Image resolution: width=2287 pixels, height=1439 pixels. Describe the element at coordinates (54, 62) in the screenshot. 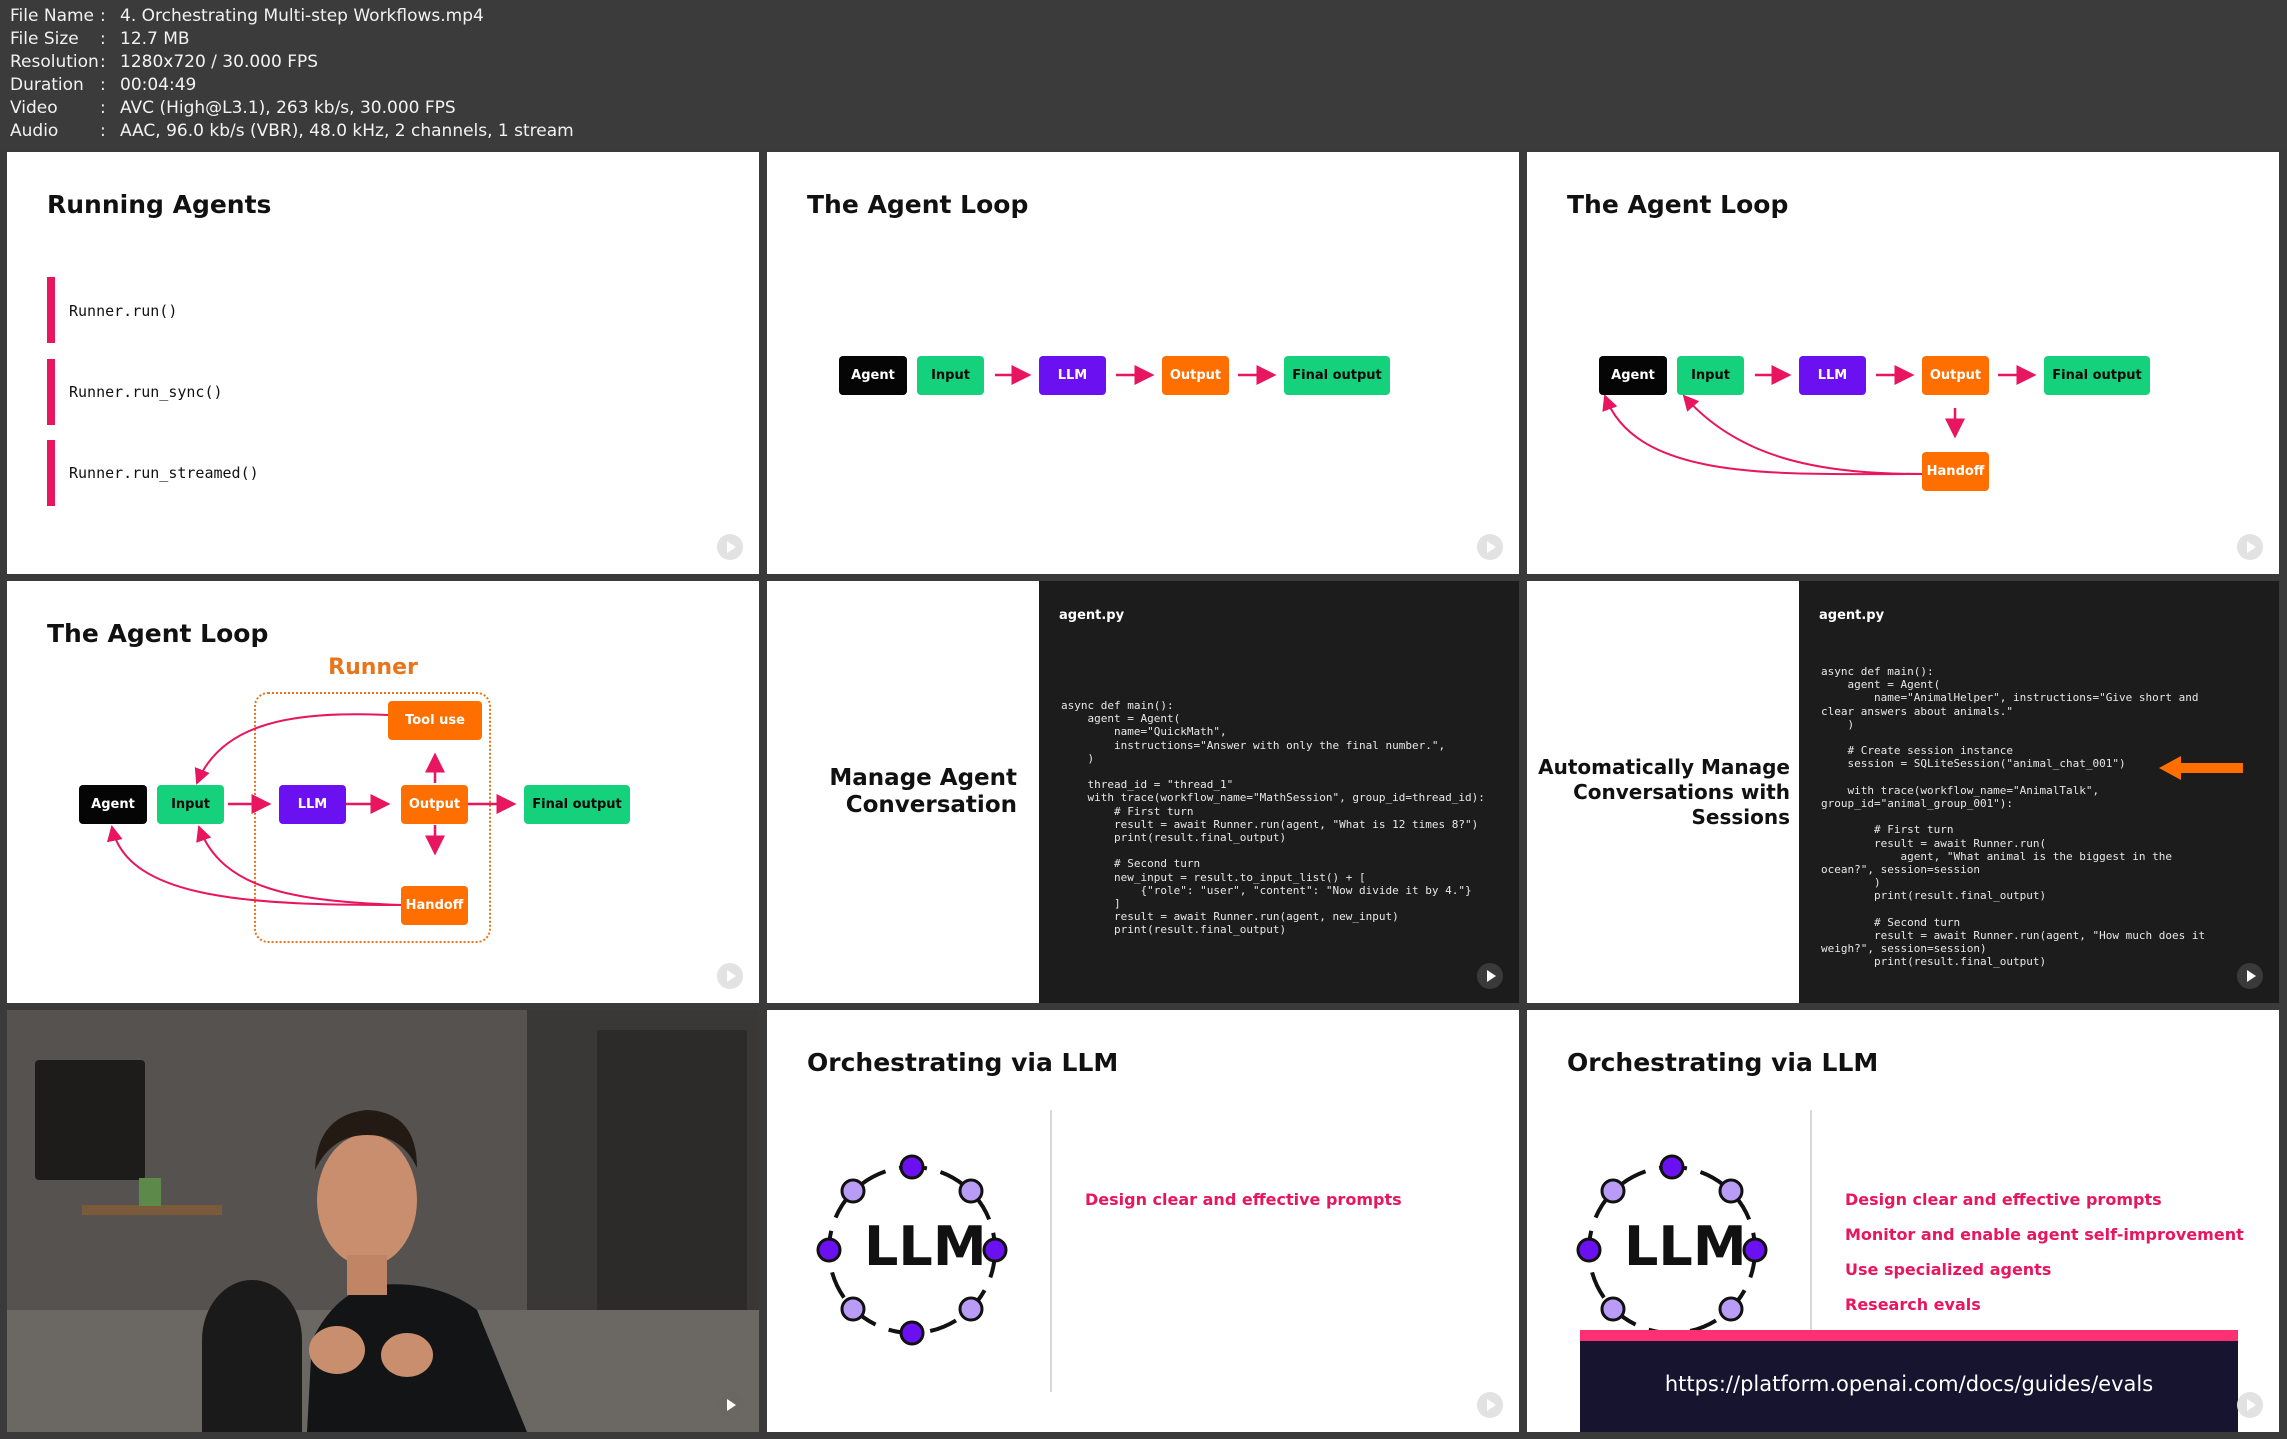

I see `file-info-key: Resolution` at that location.